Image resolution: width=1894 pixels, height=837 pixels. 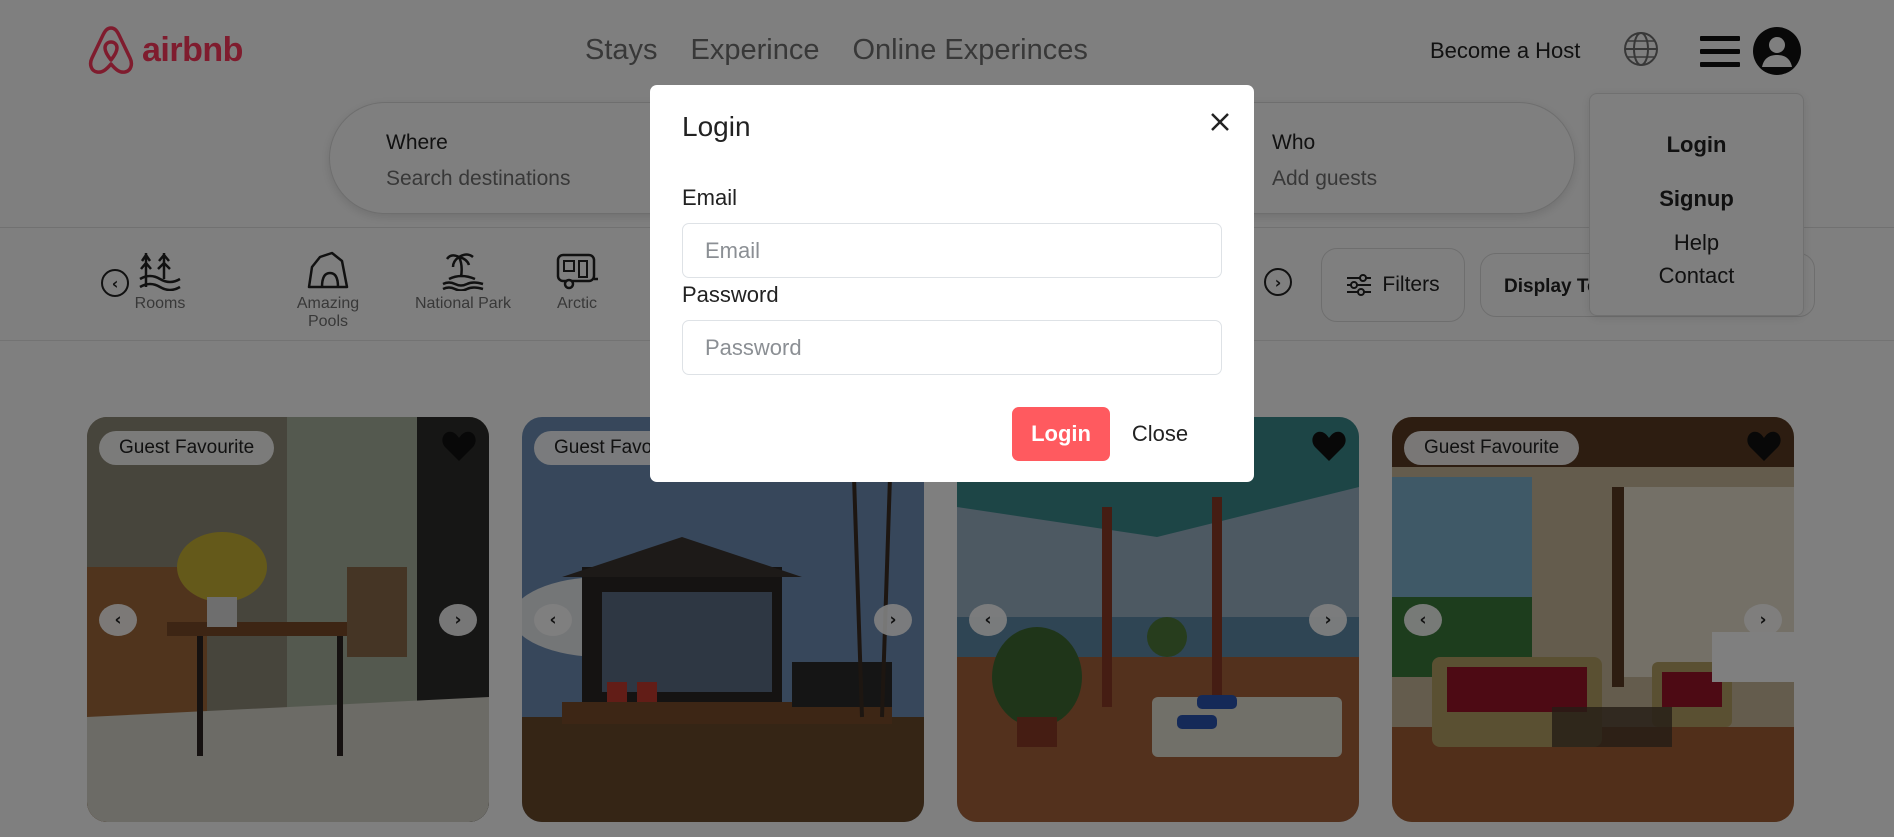 What do you see at coordinates (1061, 434) in the screenshot?
I see `login-button: Login` at bounding box center [1061, 434].